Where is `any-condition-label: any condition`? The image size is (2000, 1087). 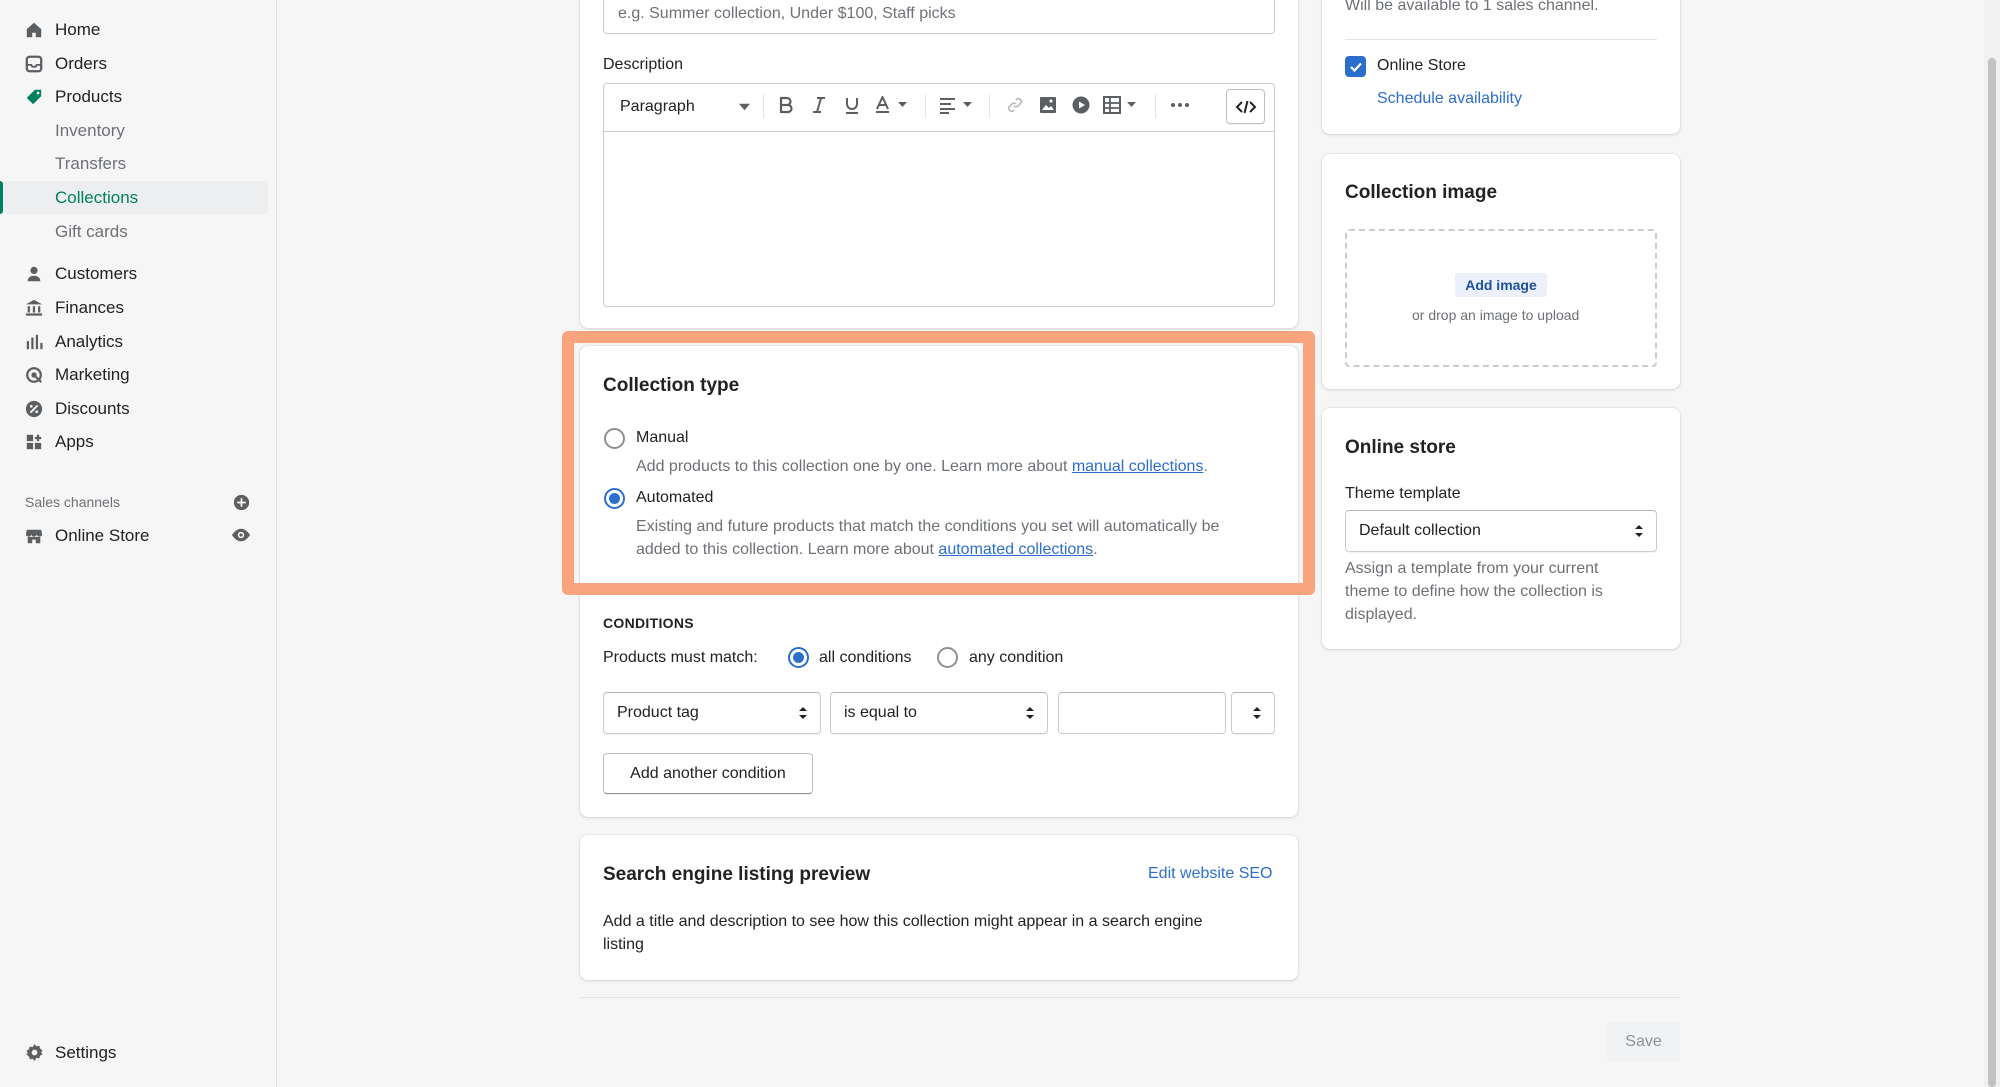
any-condition-label: any condition is located at coordinates (1016, 657).